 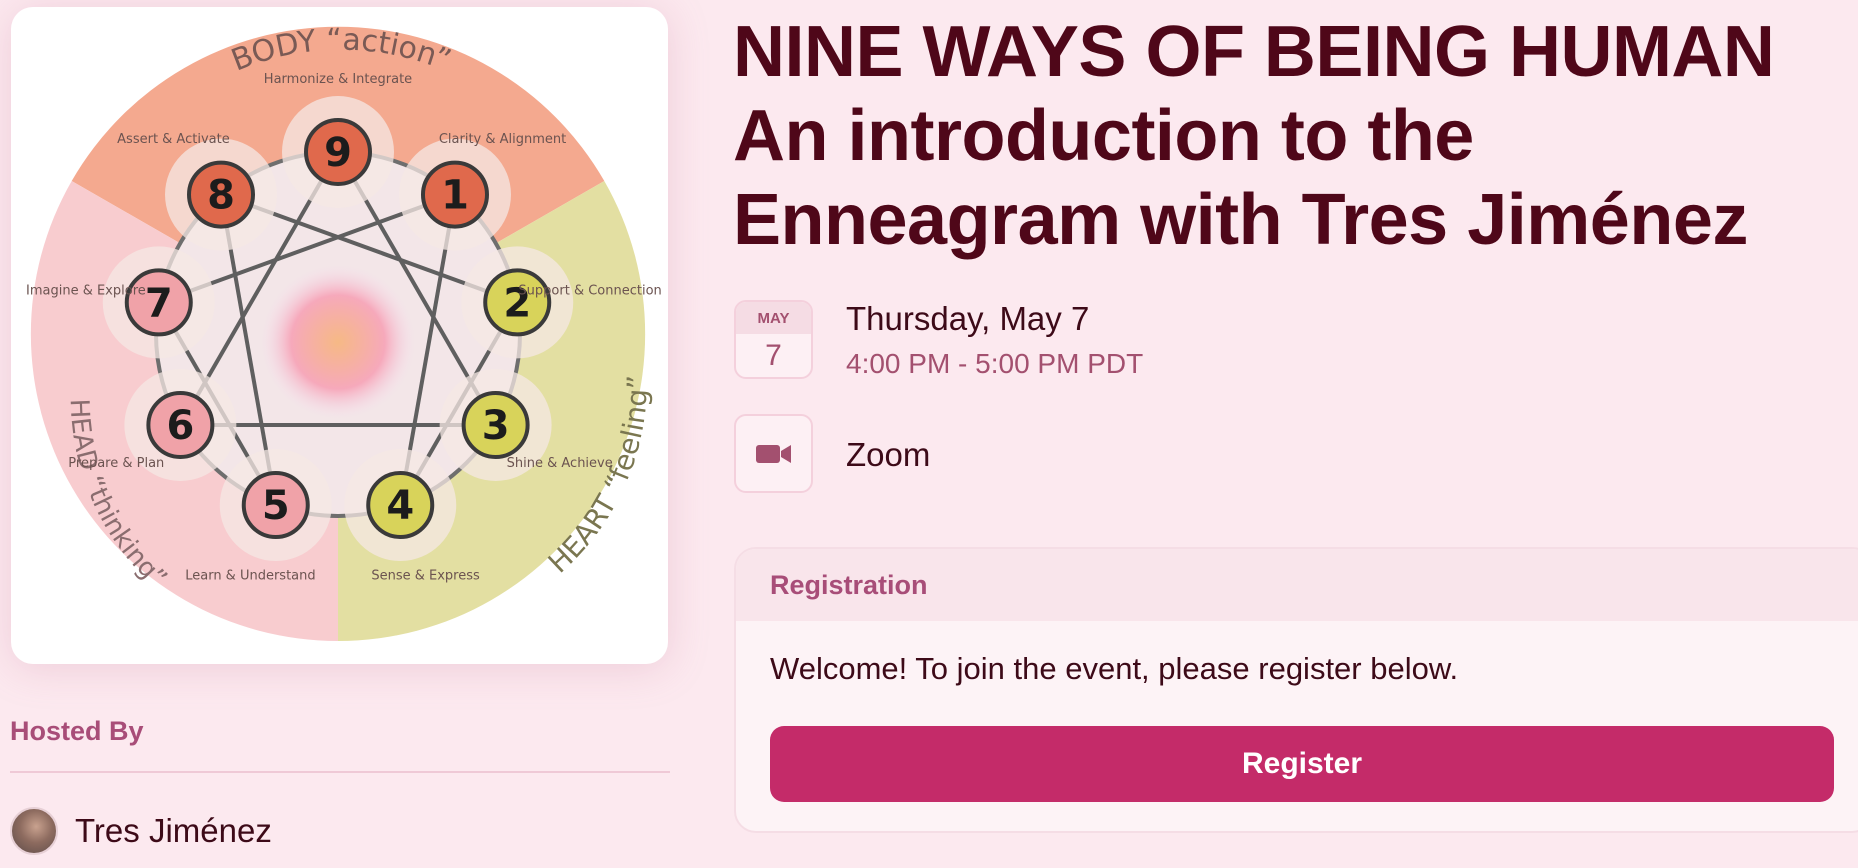 What do you see at coordinates (773, 355) in the screenshot?
I see `date-day: 7` at bounding box center [773, 355].